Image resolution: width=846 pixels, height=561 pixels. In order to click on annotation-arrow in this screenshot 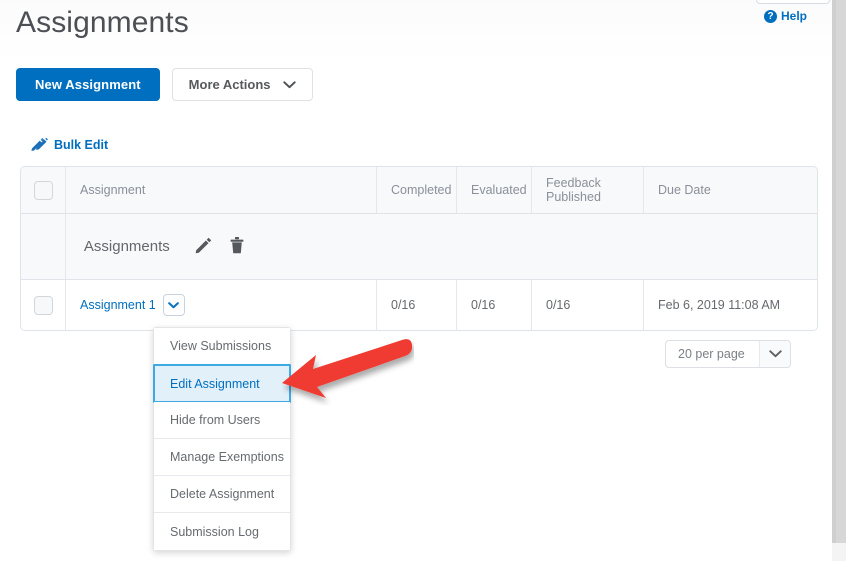, I will do `click(348, 370)`.